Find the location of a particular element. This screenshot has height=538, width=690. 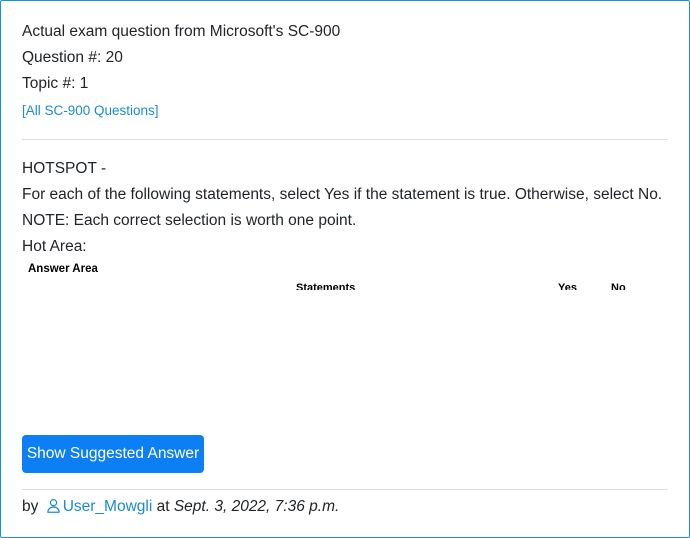

post-timestamp: Sept. 3, 2022, 7:36 p.m. is located at coordinates (256, 506).